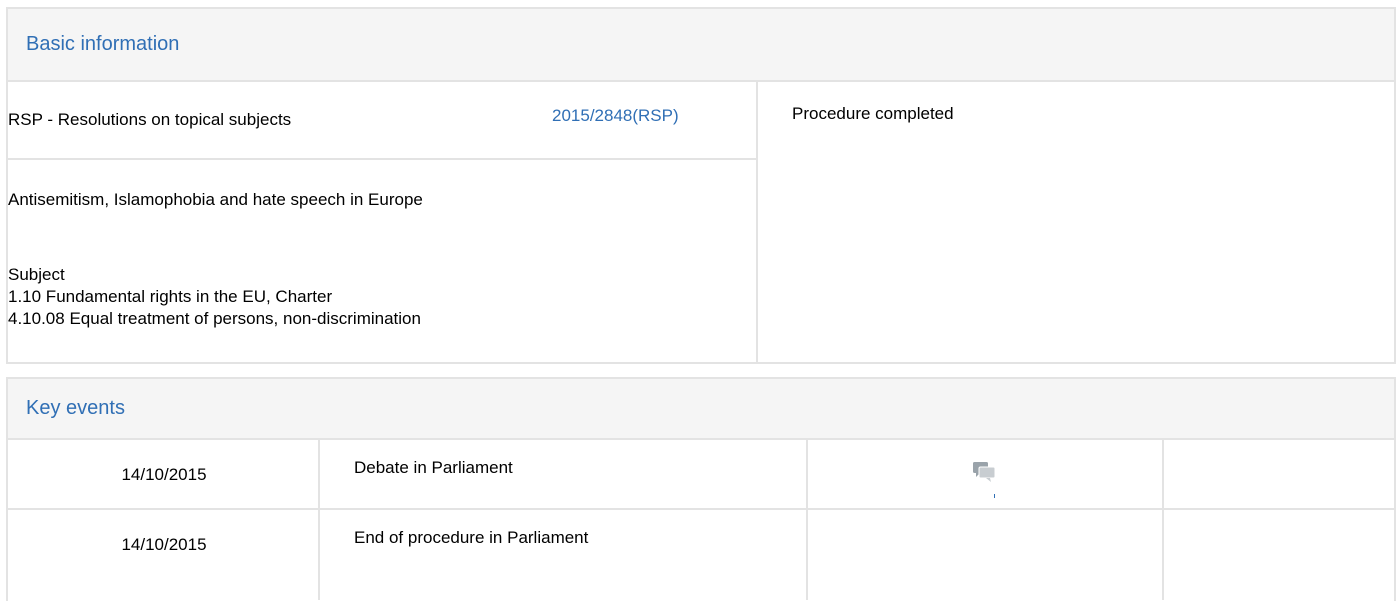 The image size is (1397, 601). I want to click on debate-speech-bubbles-icon, so click(984, 472).